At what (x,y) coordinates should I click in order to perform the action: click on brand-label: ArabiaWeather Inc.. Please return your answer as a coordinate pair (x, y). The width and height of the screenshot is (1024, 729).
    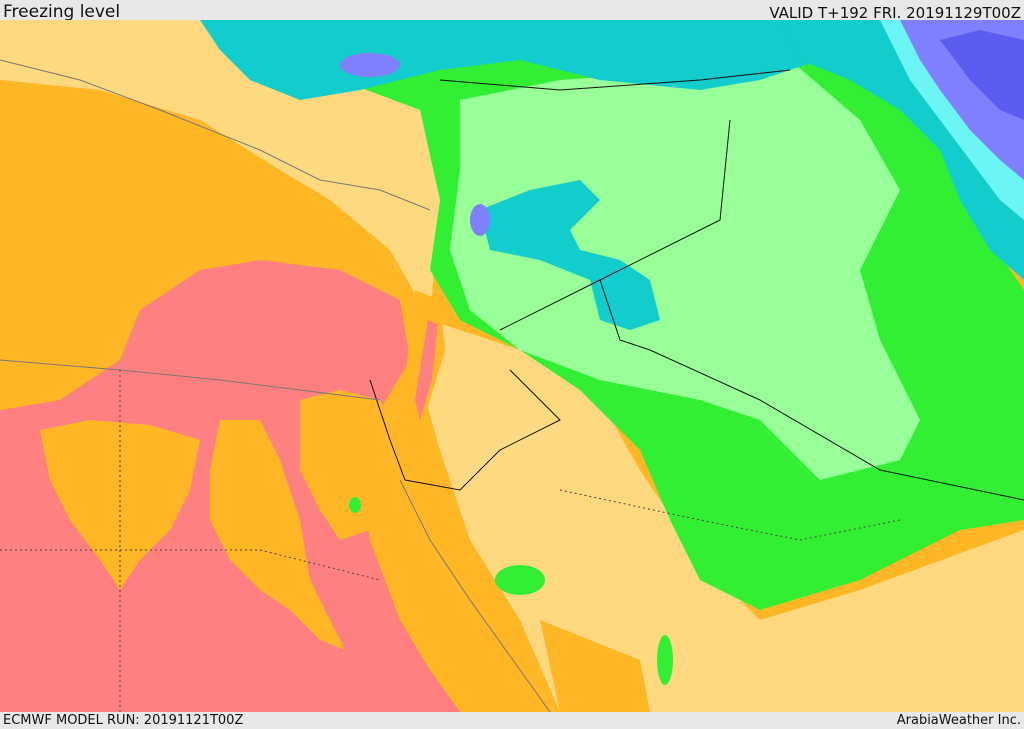
    Looking at the image, I should click on (958, 720).